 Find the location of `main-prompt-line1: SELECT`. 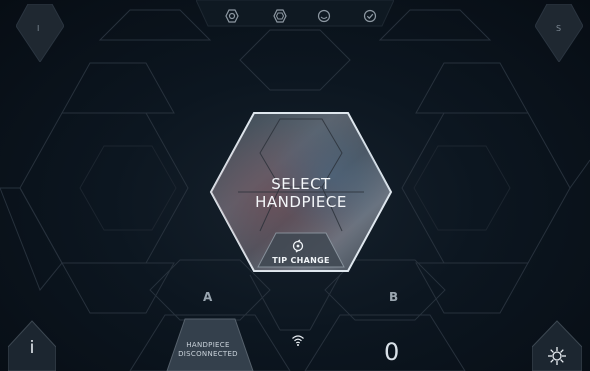

main-prompt-line1: SELECT is located at coordinates (301, 184).